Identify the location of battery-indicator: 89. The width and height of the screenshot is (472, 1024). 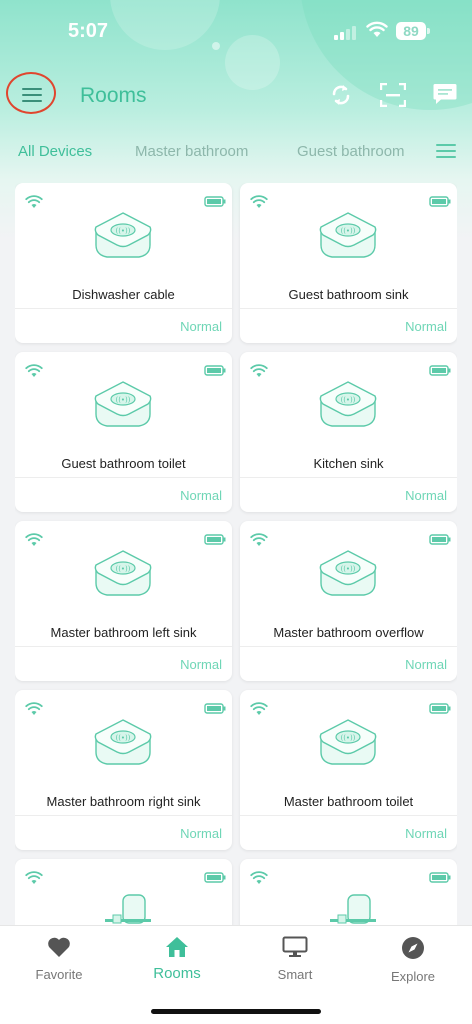
(413, 31).